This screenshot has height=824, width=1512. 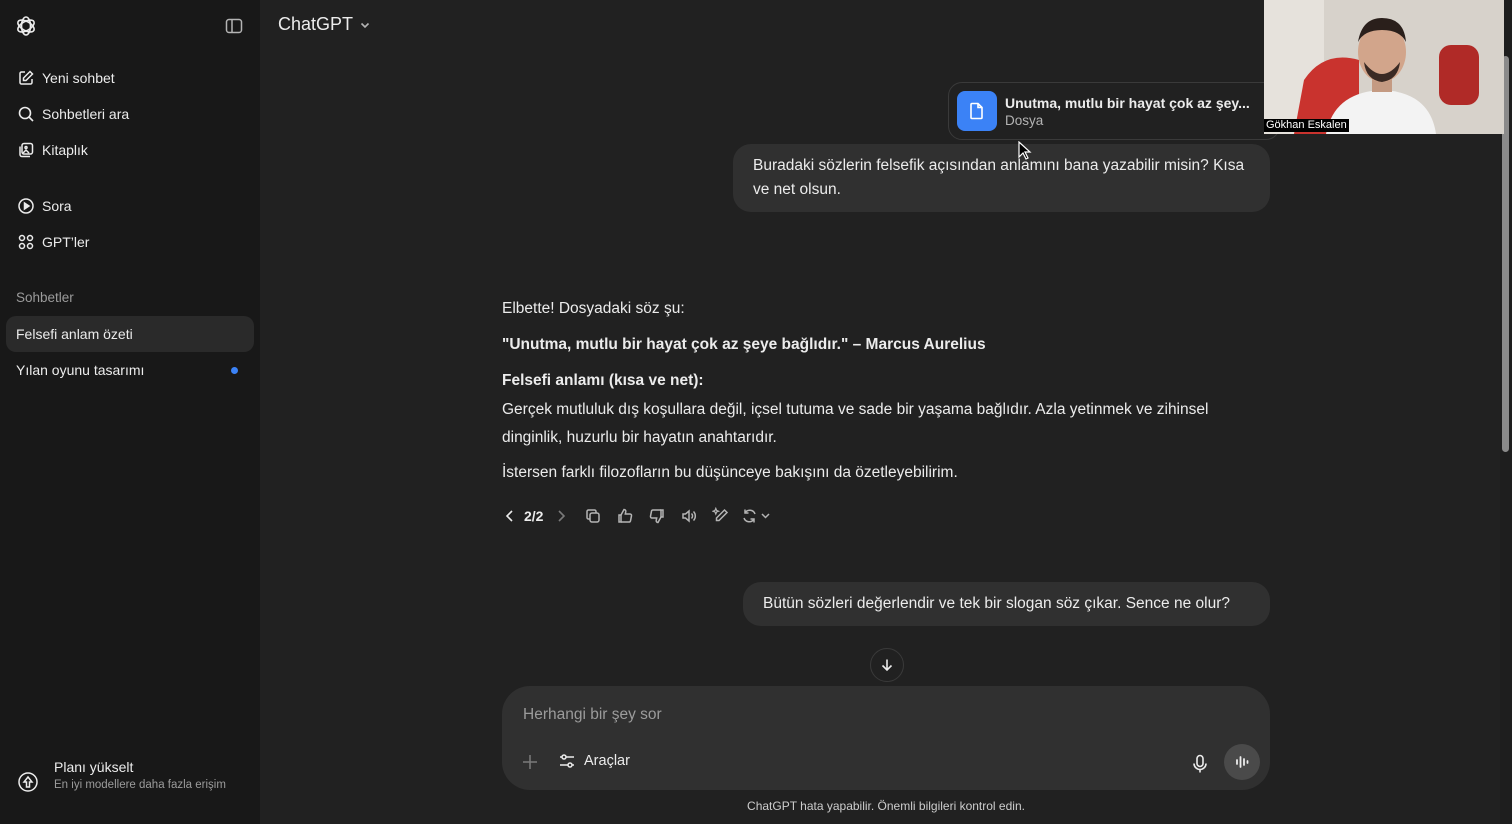 I want to click on prompt-input: Herhangi bir şey sor, so click(x=592, y=715).